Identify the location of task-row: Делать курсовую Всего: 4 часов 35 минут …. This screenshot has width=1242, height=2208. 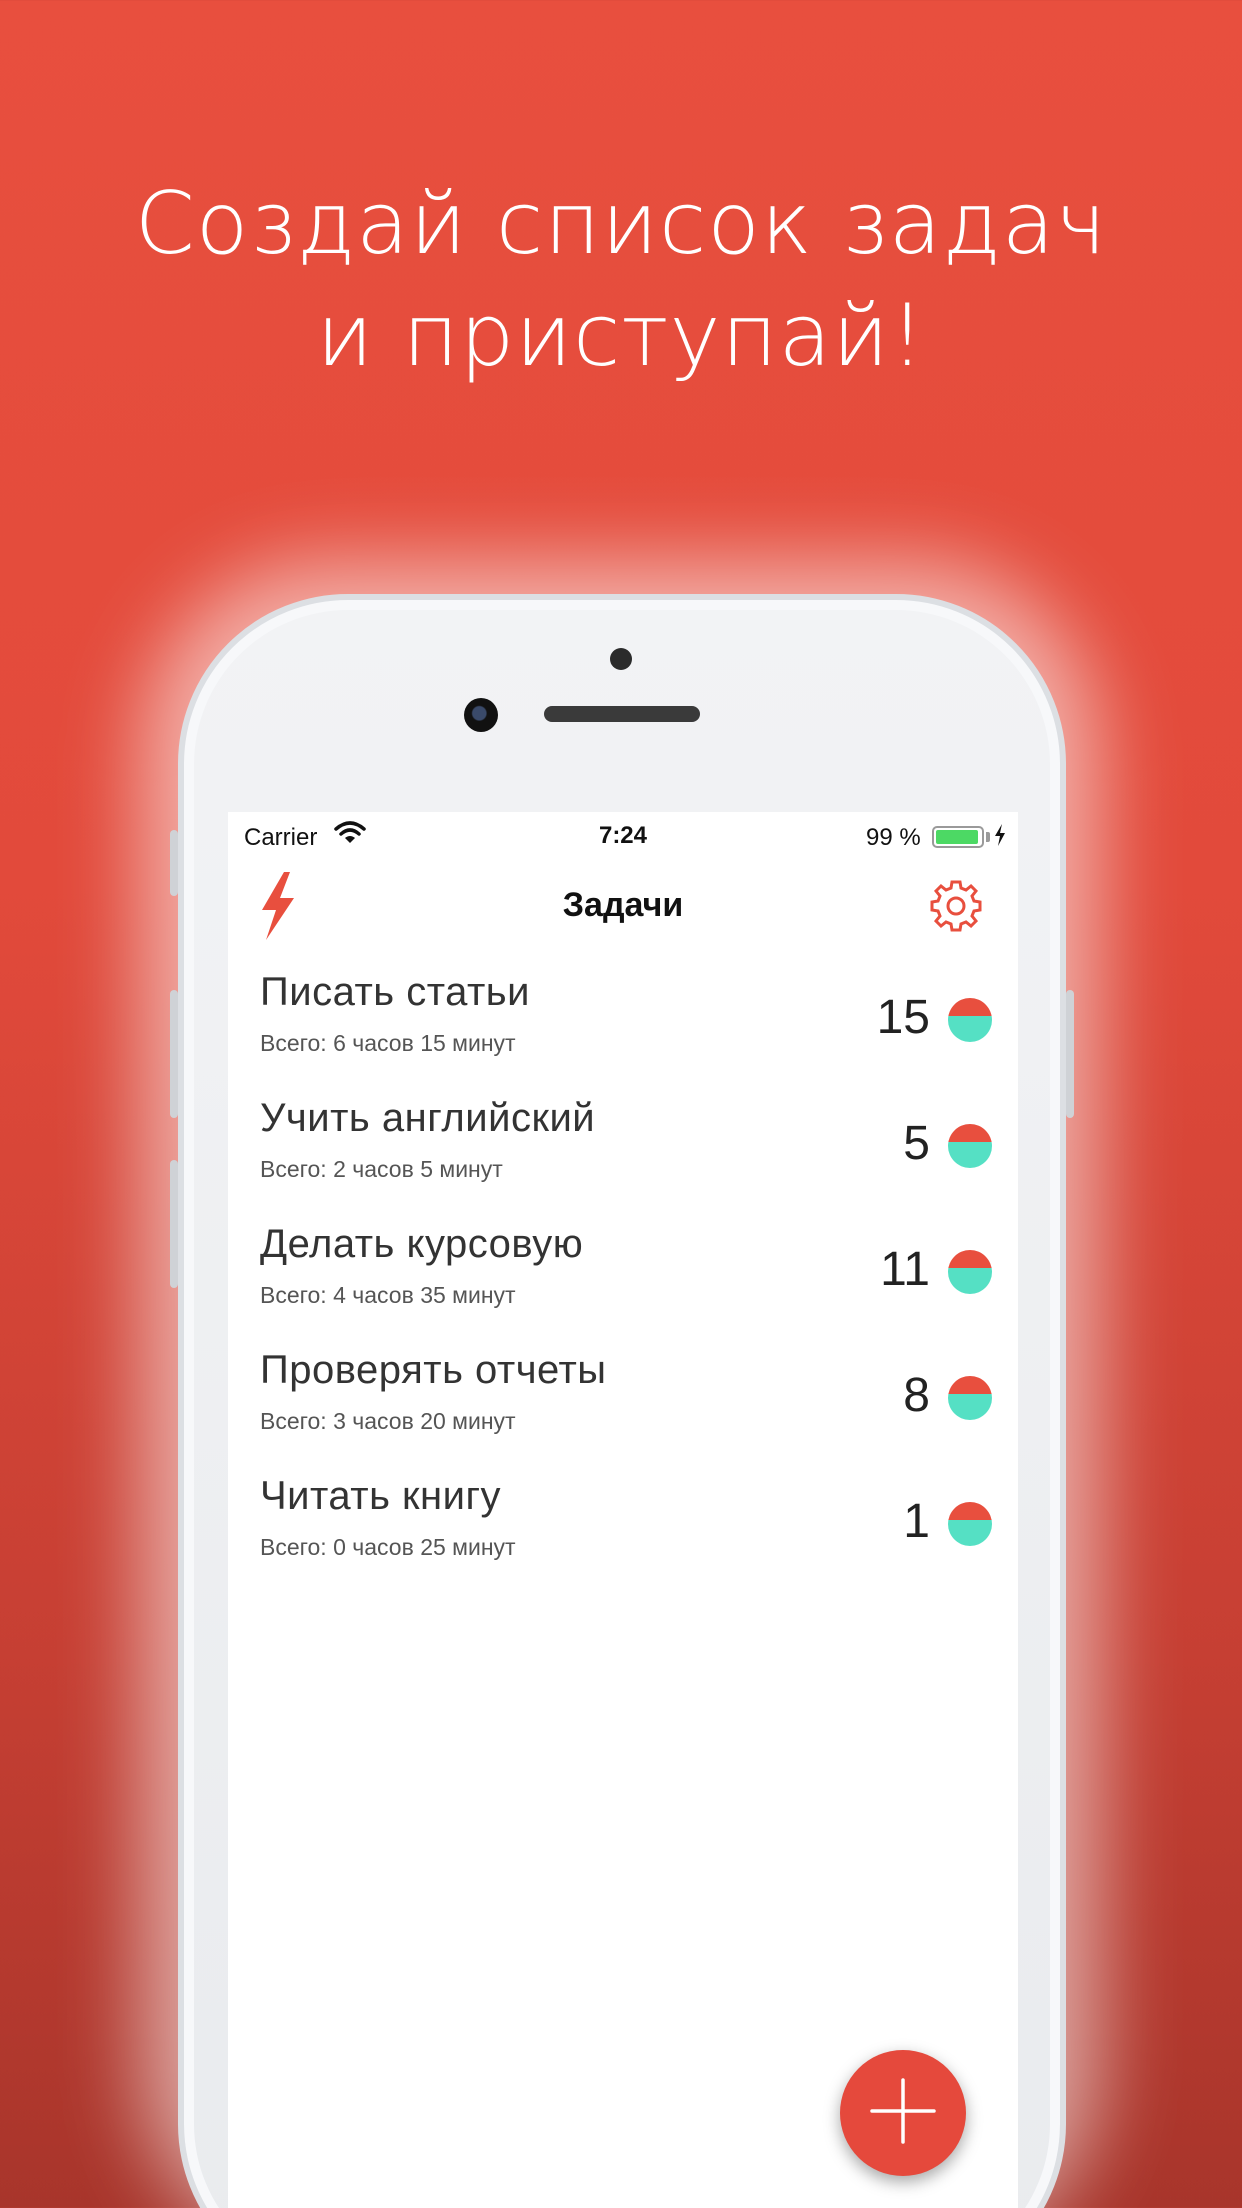
(623, 1275).